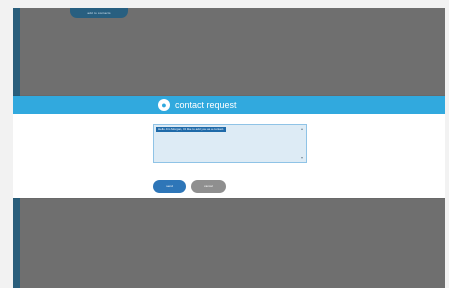  I want to click on dialog-header: ● contact request, so click(229, 105).